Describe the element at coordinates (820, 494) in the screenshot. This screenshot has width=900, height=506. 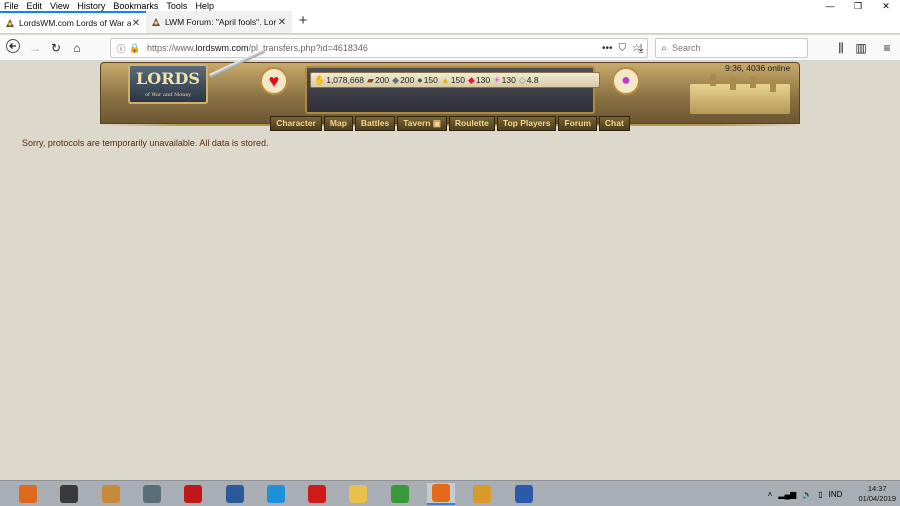
I see `battery-icon: ▯` at that location.